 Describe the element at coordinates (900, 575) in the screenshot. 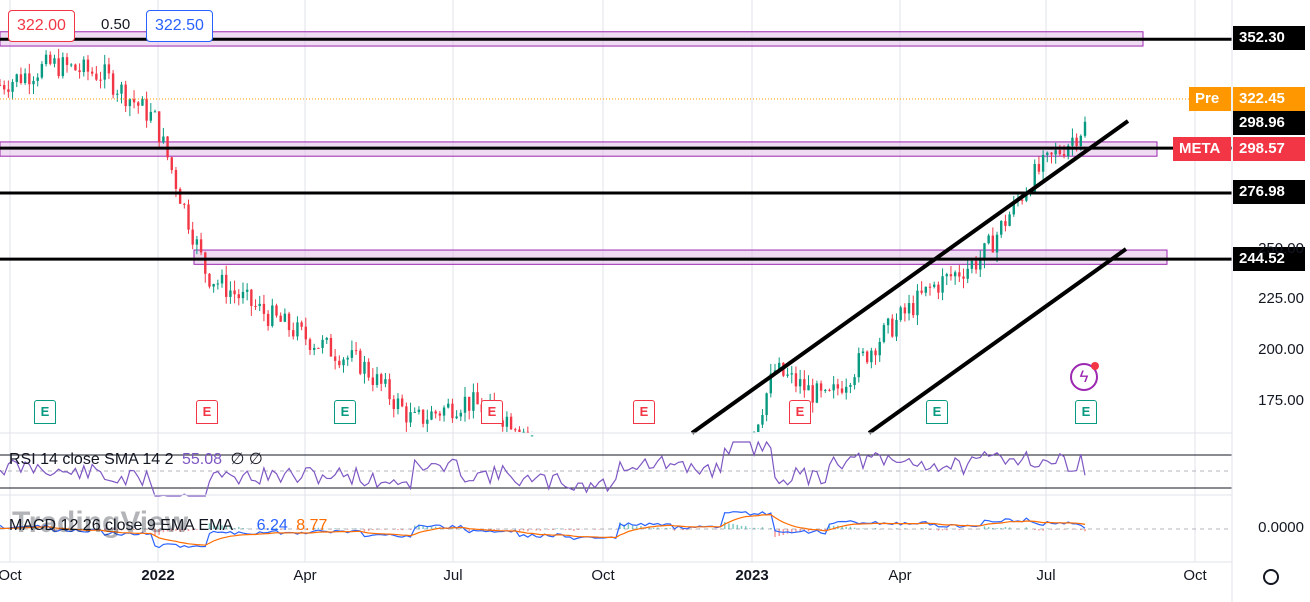

I see `time-axis-label: Apr` at that location.